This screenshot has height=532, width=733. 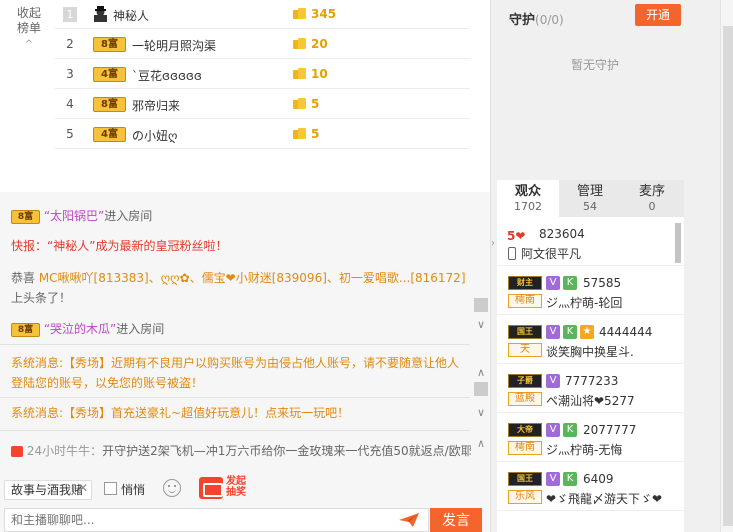 What do you see at coordinates (84, 488) in the screenshot?
I see `close-icon: ✕` at bounding box center [84, 488].